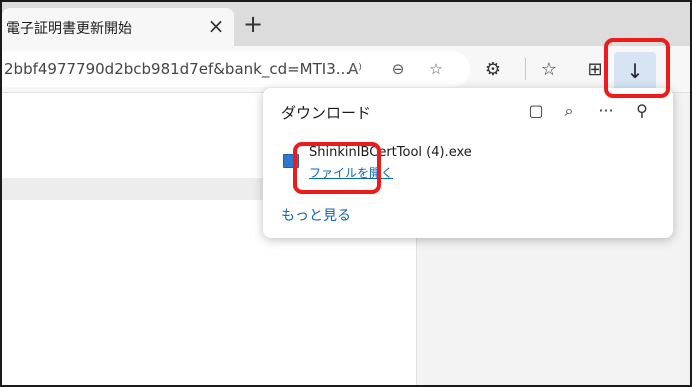 This screenshot has height=387, width=692. Describe the element at coordinates (642, 111) in the screenshot. I see `pin-panel-icon: ⚲` at that location.